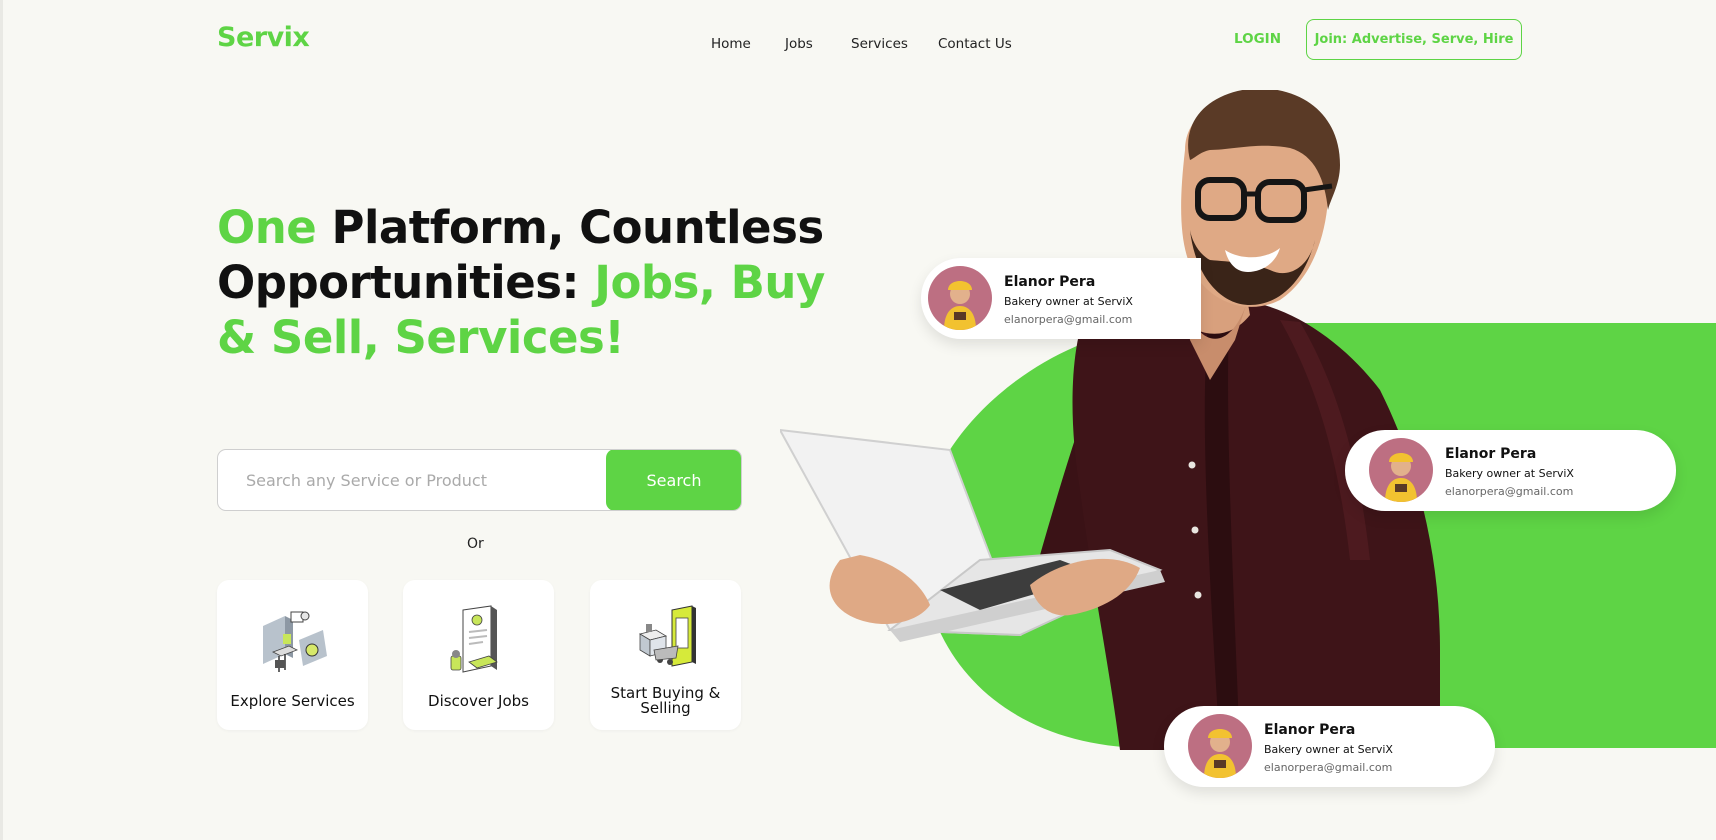 This screenshot has height=840, width=1716. Describe the element at coordinates (267, 227) in the screenshot. I see `headline-highlight-one: One` at that location.